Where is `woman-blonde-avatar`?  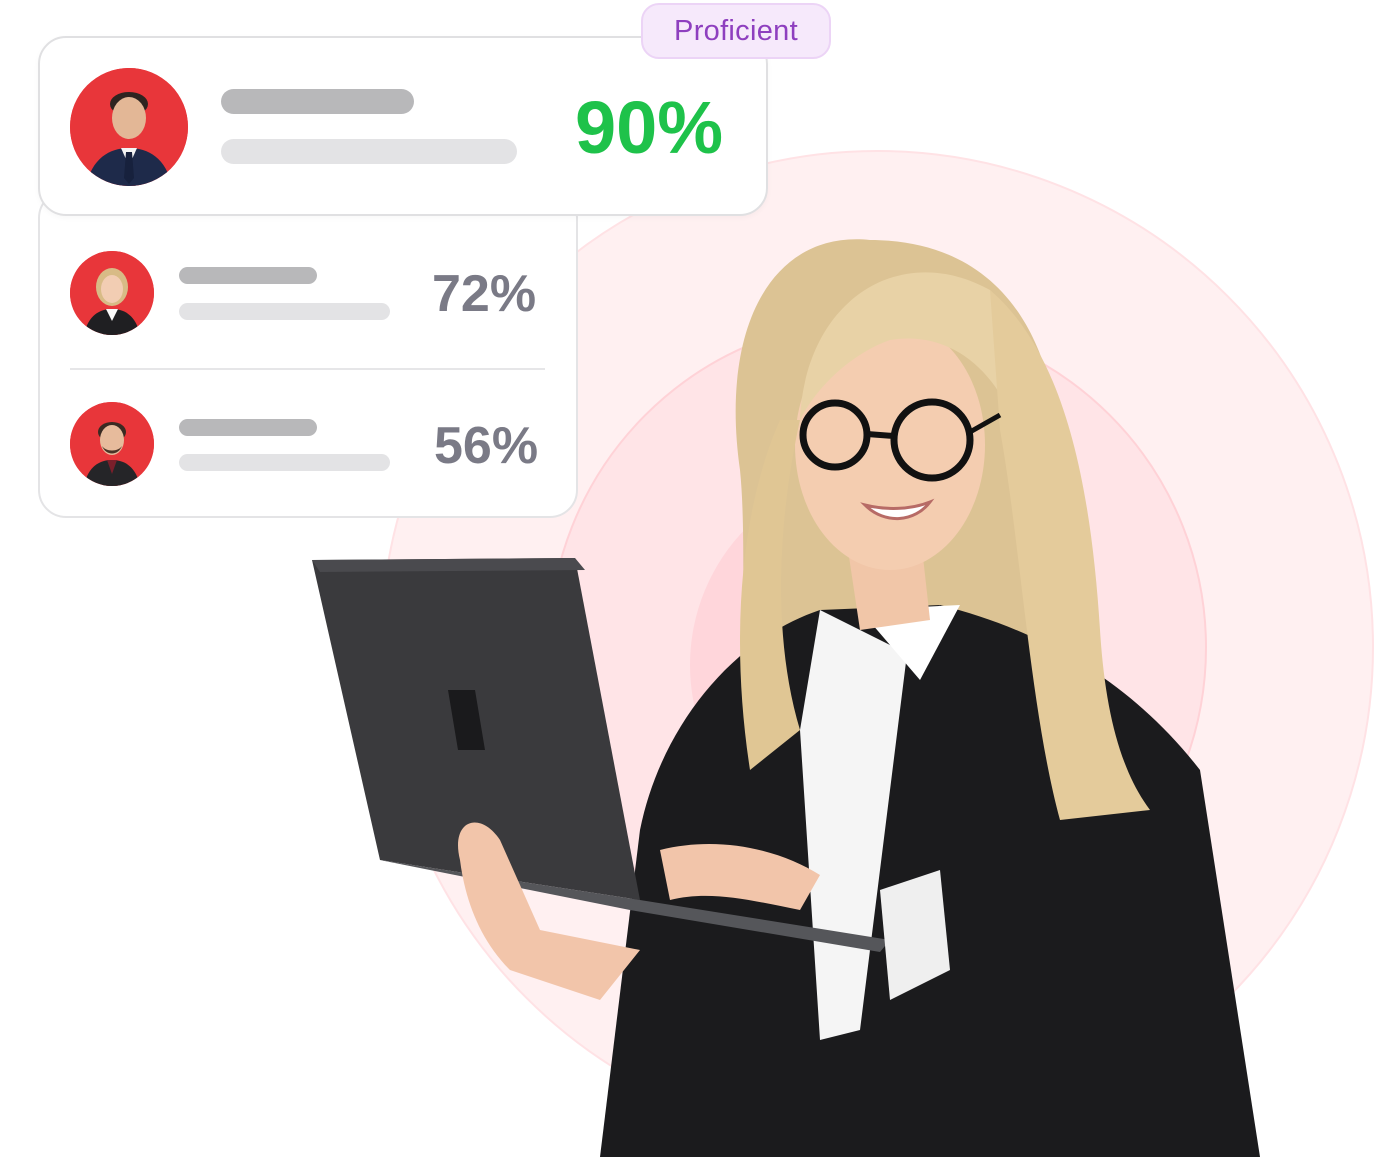 woman-blonde-avatar is located at coordinates (112, 293).